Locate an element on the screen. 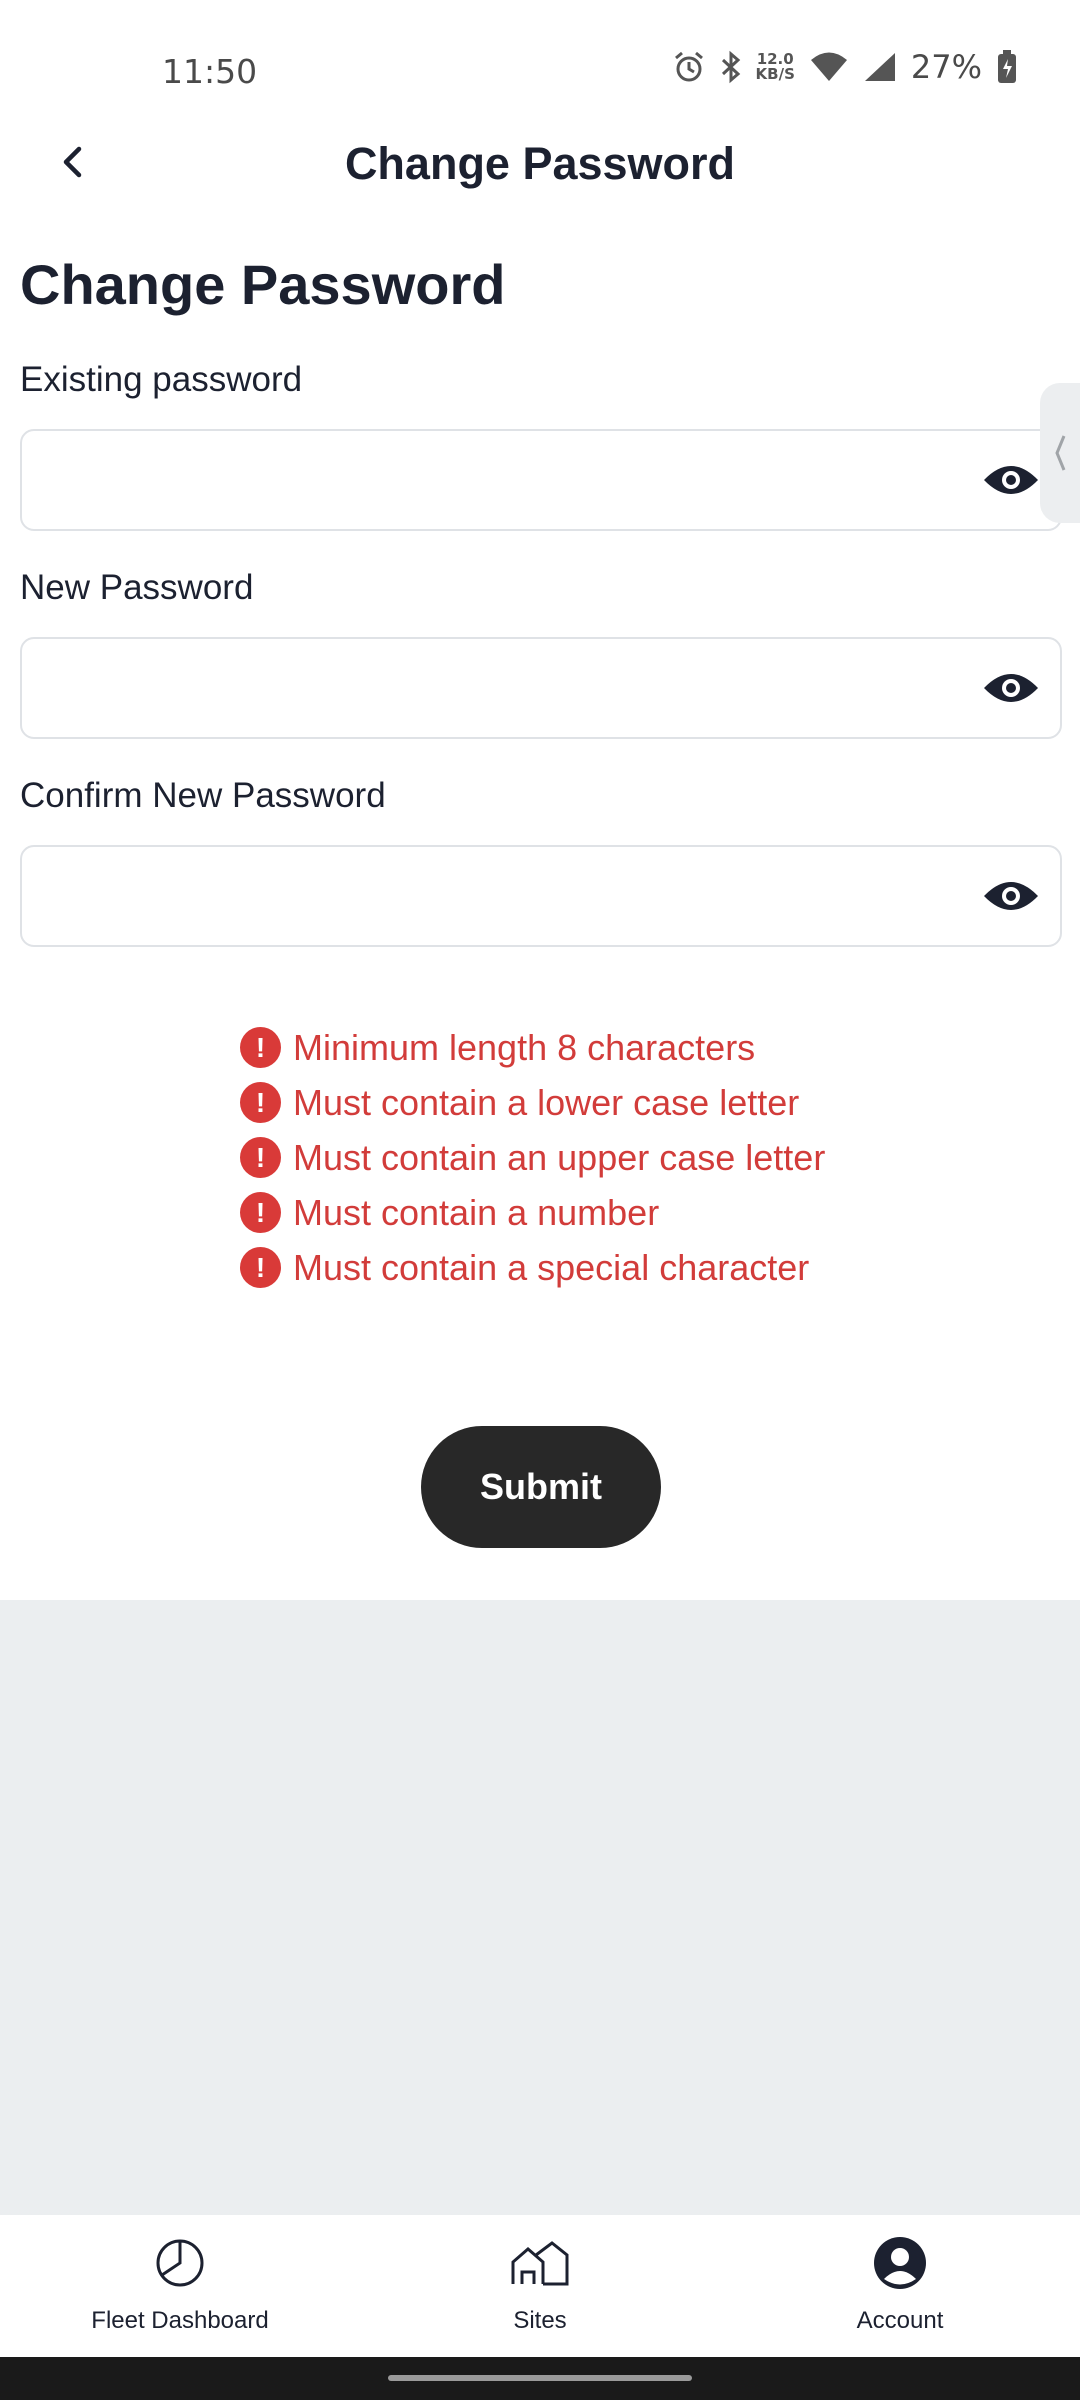  confirm-password-input is located at coordinates (502, 896).